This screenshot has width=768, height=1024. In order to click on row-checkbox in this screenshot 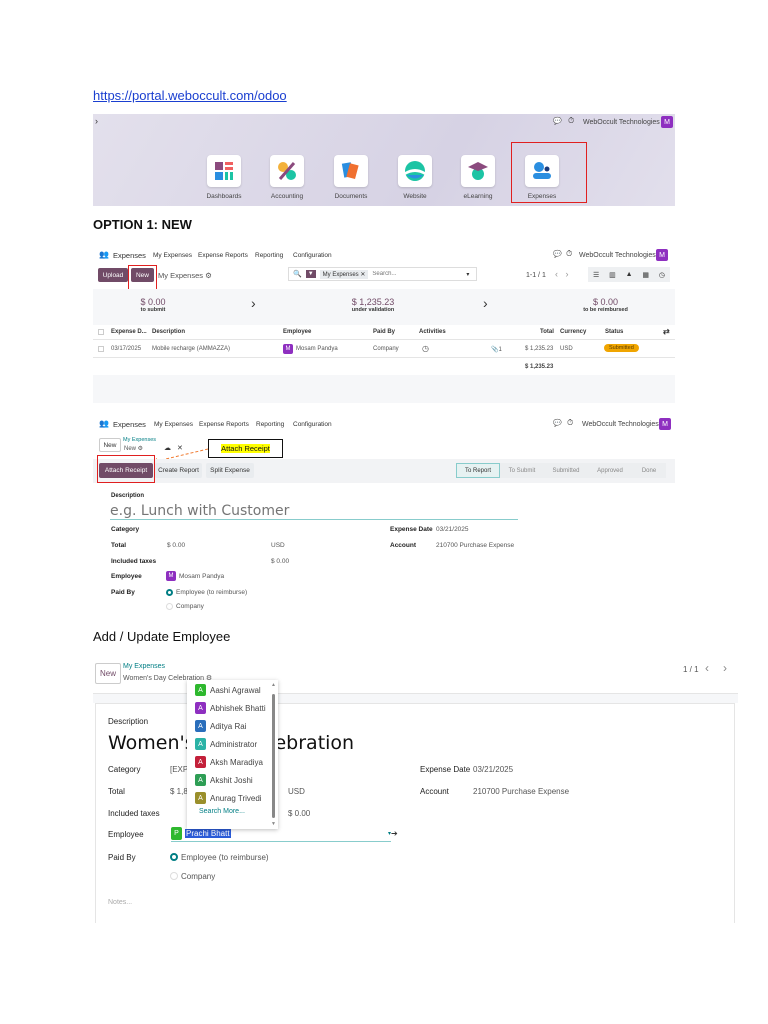, I will do `click(101, 349)`.